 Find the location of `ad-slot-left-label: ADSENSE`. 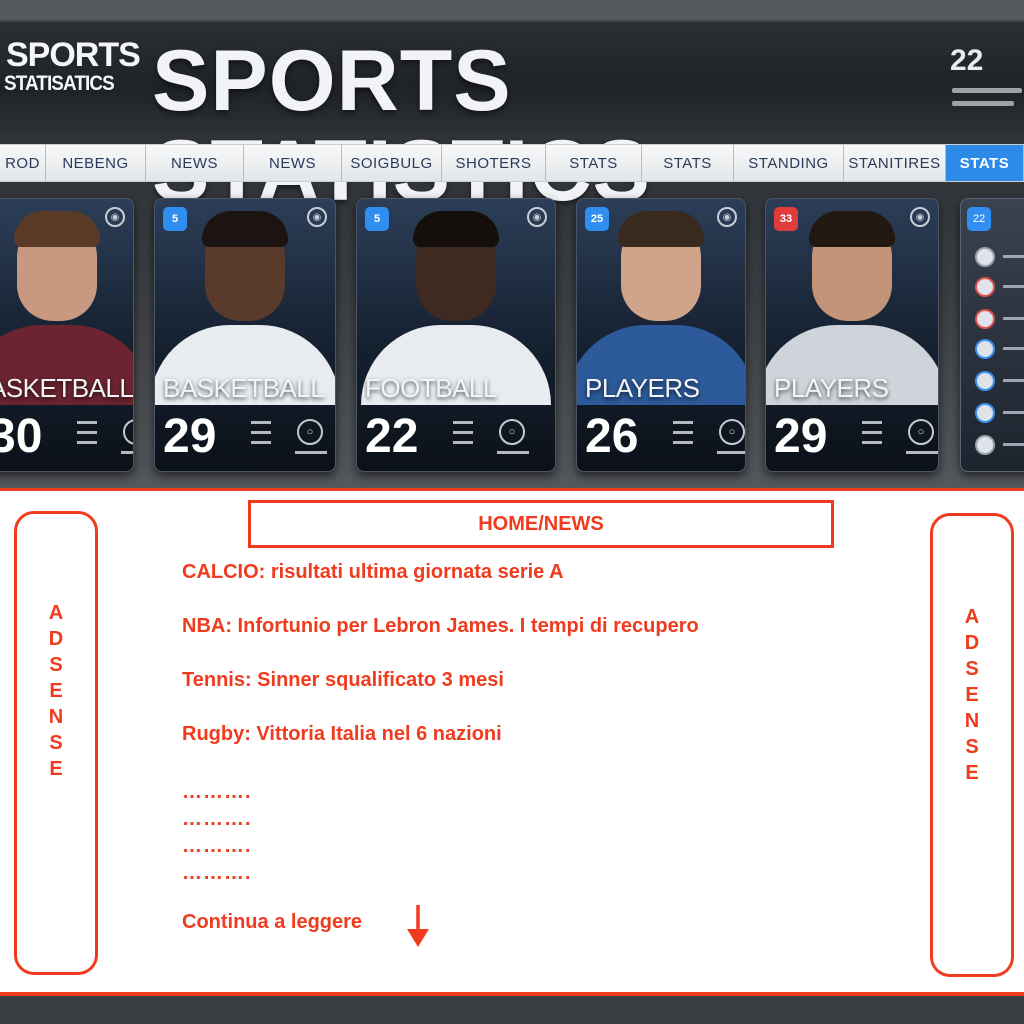

ad-slot-left-label: ADSENSE is located at coordinates (56, 691).